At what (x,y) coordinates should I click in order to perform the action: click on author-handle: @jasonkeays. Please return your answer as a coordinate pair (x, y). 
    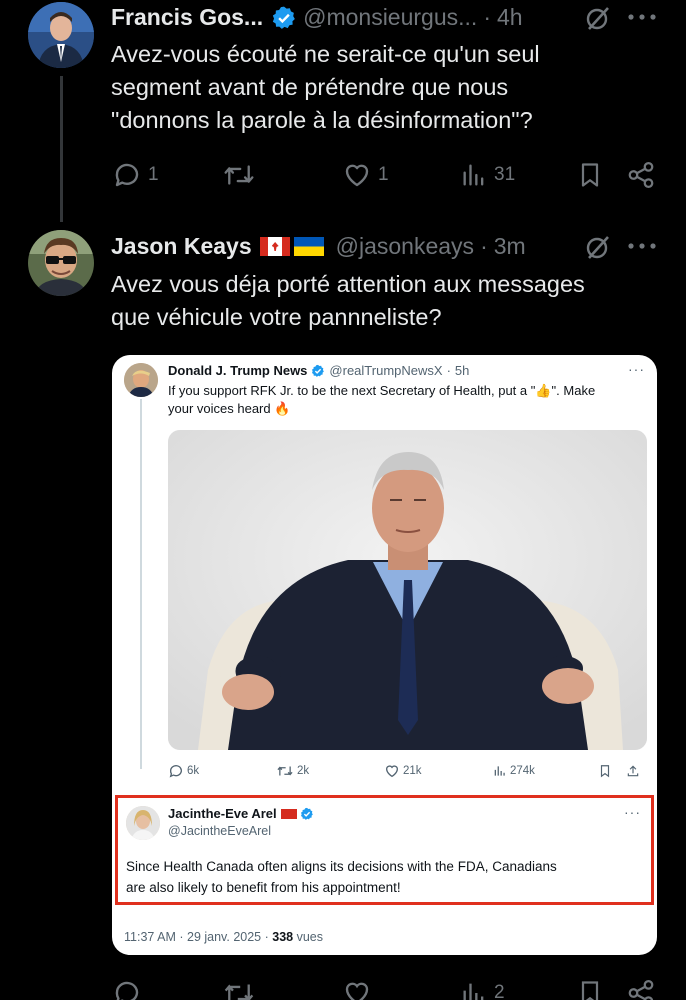
    Looking at the image, I should click on (405, 246).